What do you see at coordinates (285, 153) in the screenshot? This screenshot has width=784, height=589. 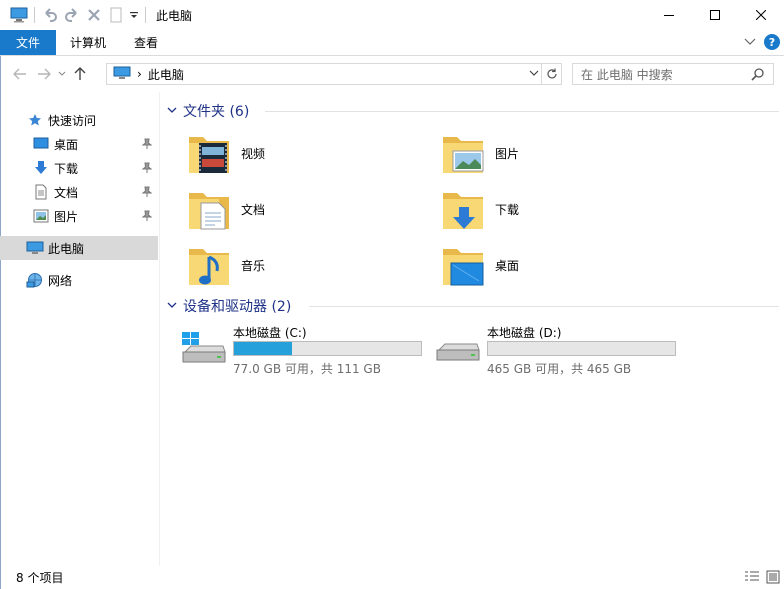 I see `folder-item-videos: 视频` at bounding box center [285, 153].